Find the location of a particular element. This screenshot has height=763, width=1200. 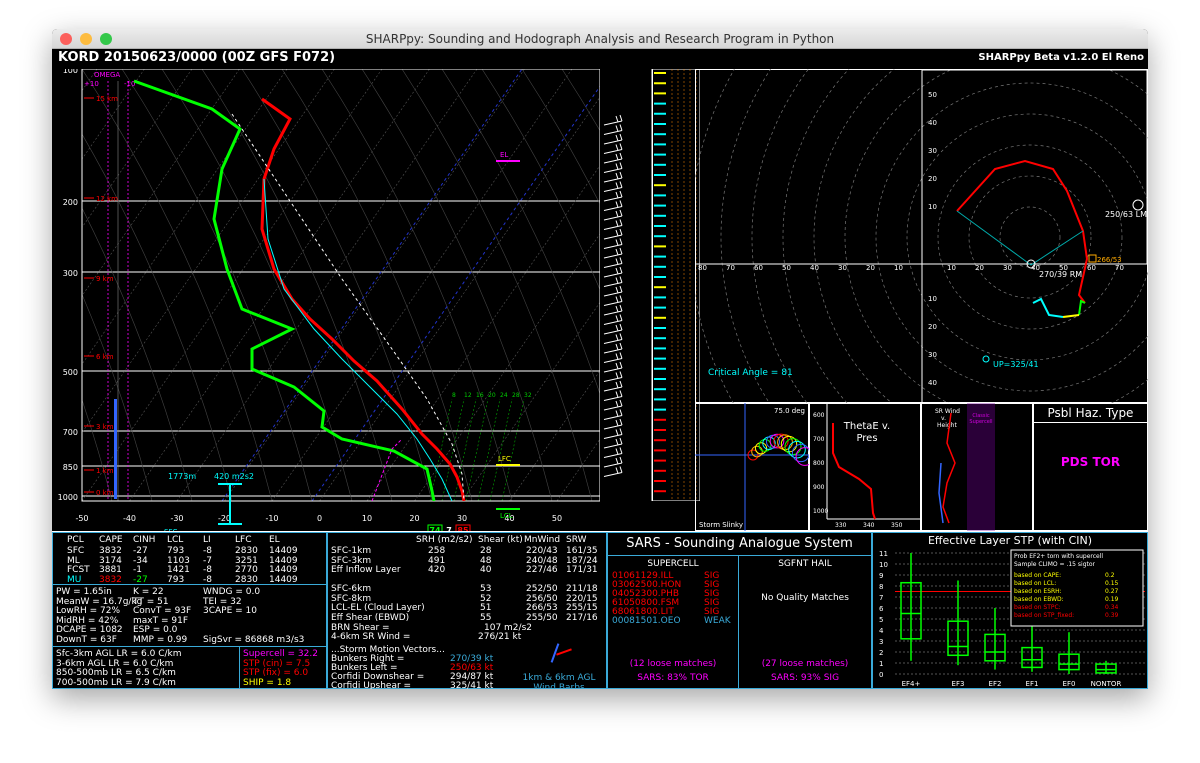

pcl-stat: PW = 1.65in is located at coordinates (84, 592).